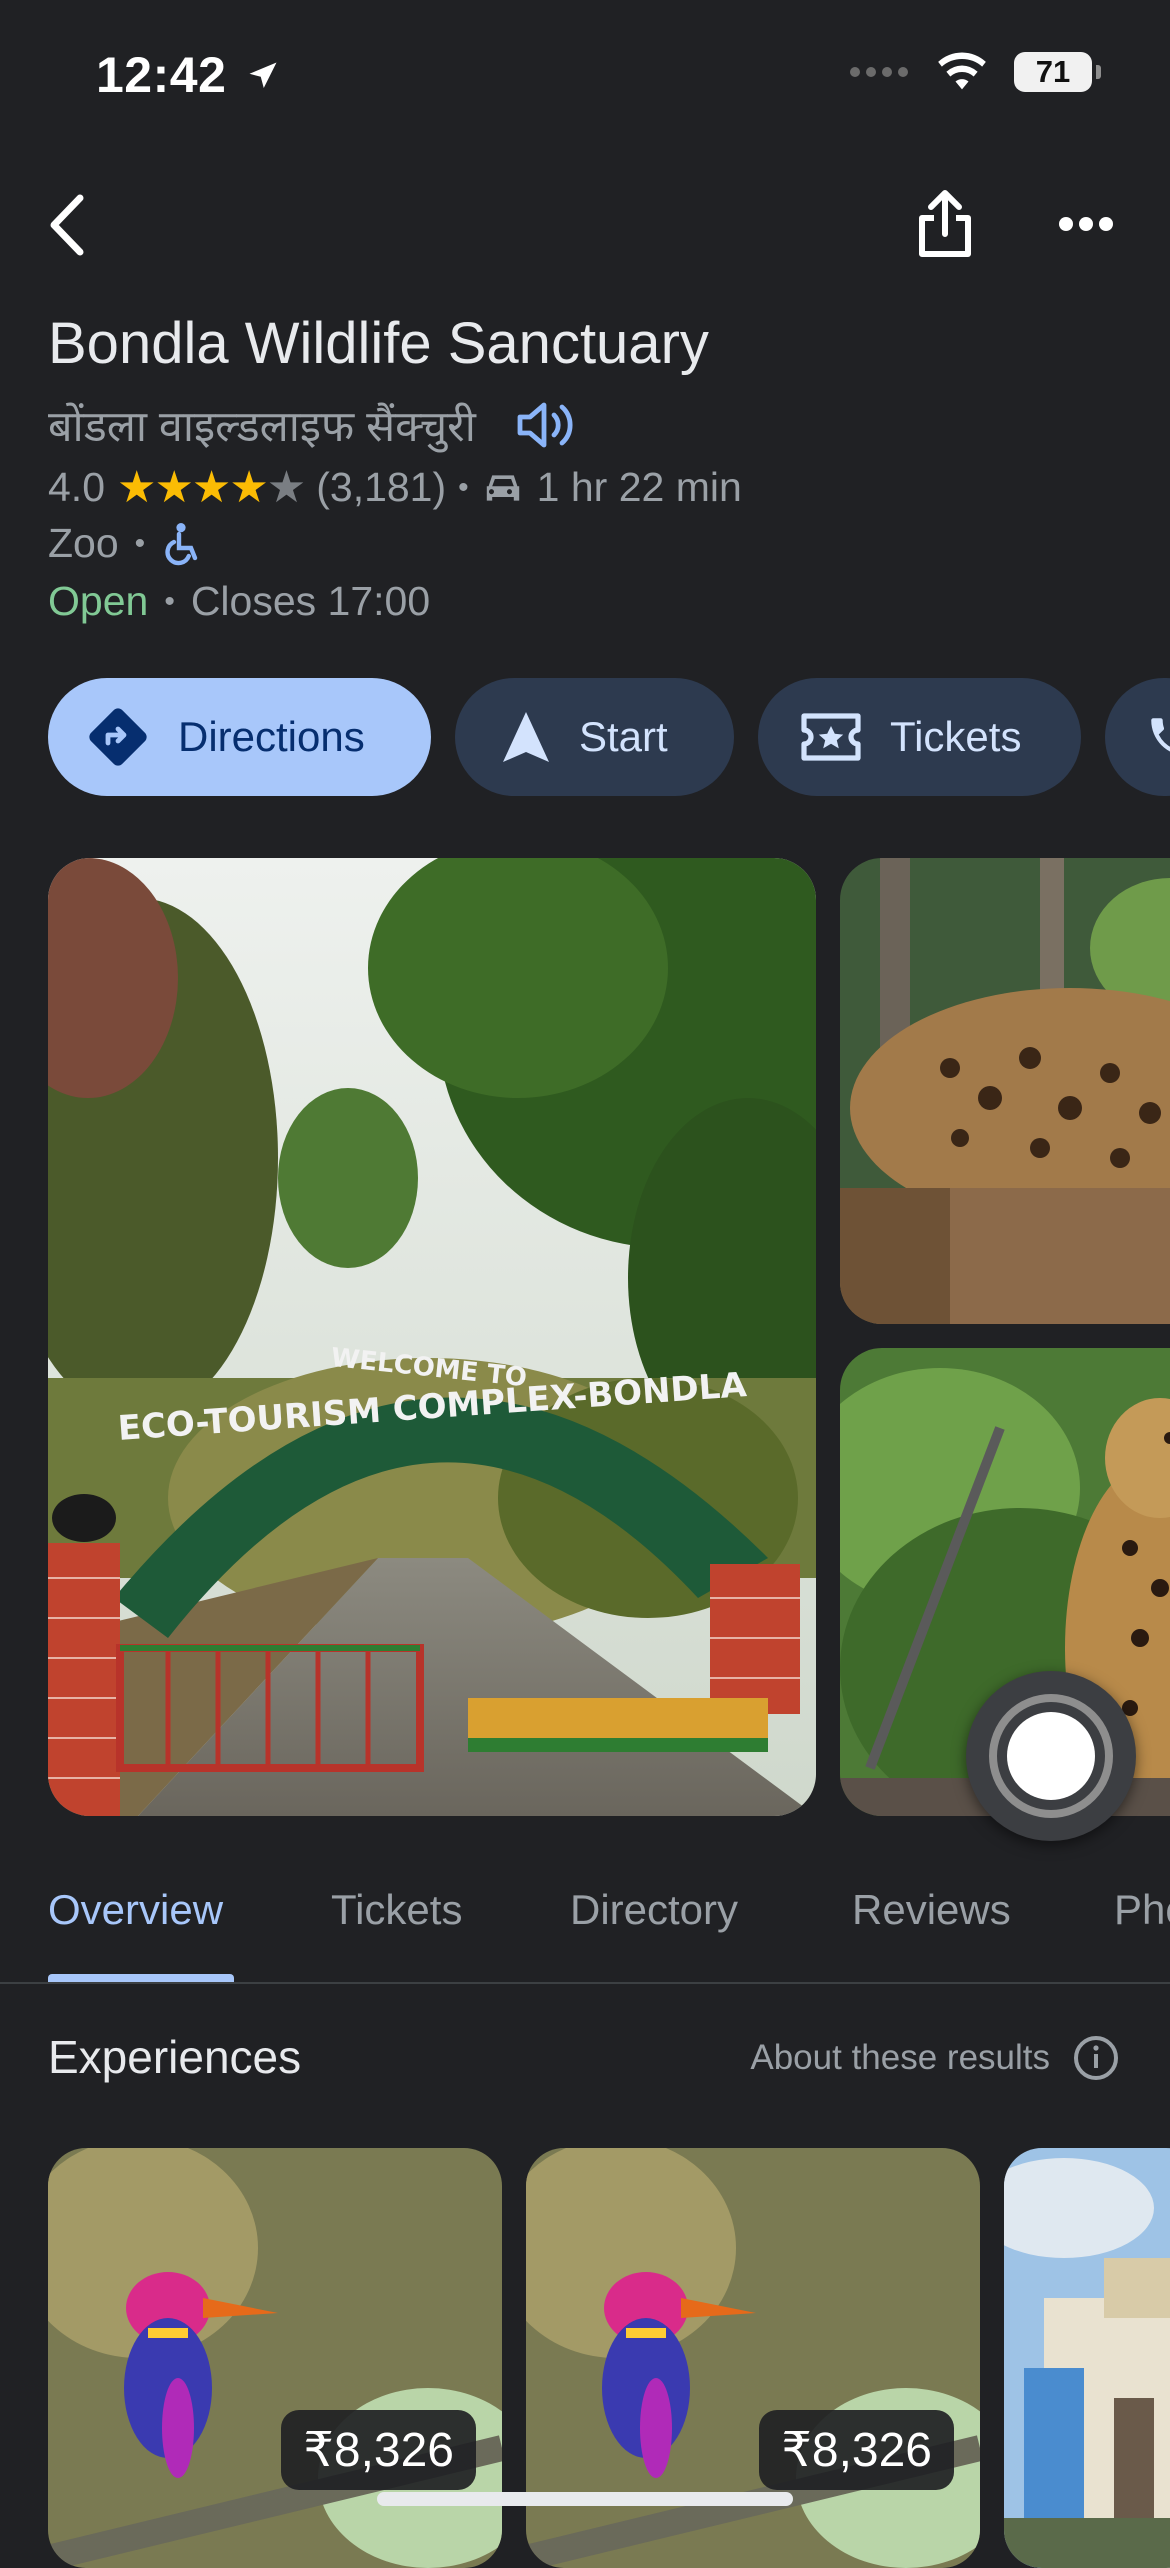 The height and width of the screenshot is (2568, 1170). Describe the element at coordinates (396, 1910) in the screenshot. I see `tab-tickets: Tickets` at that location.